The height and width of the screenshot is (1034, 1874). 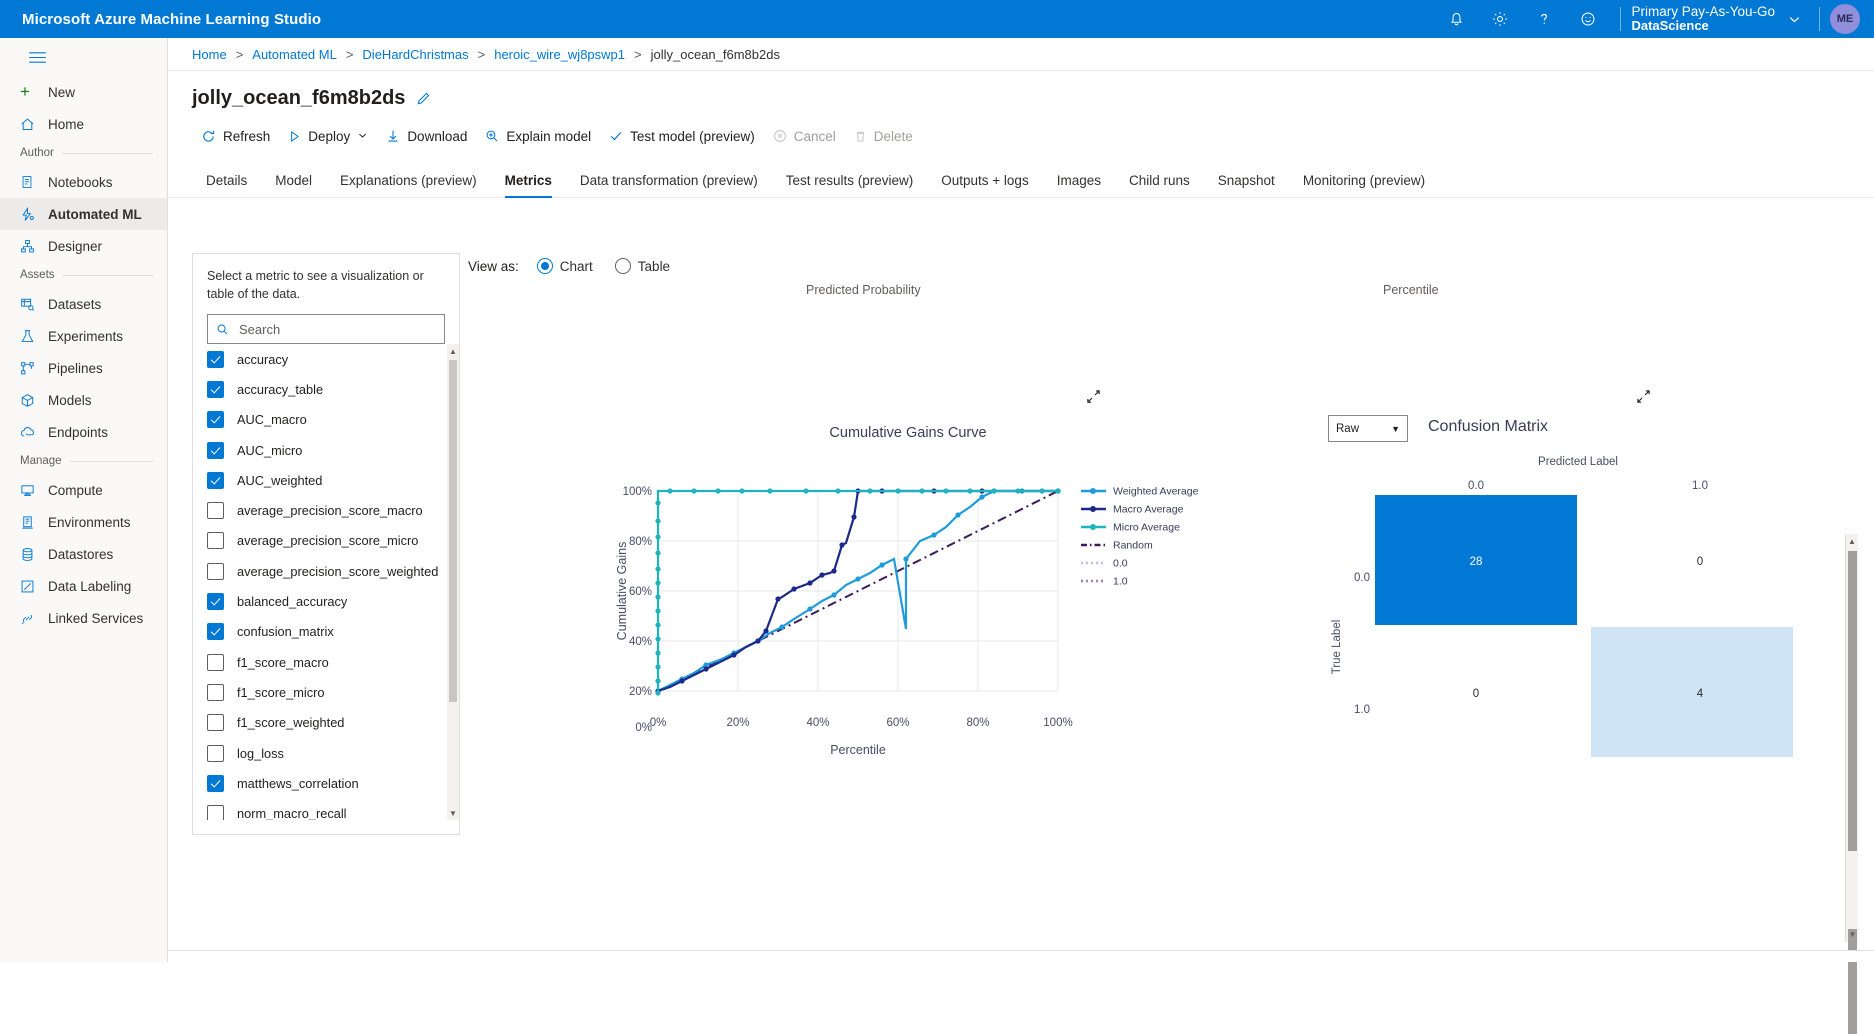 What do you see at coordinates (329, 450) in the screenshot?
I see `metric-row: AUC_micro` at bounding box center [329, 450].